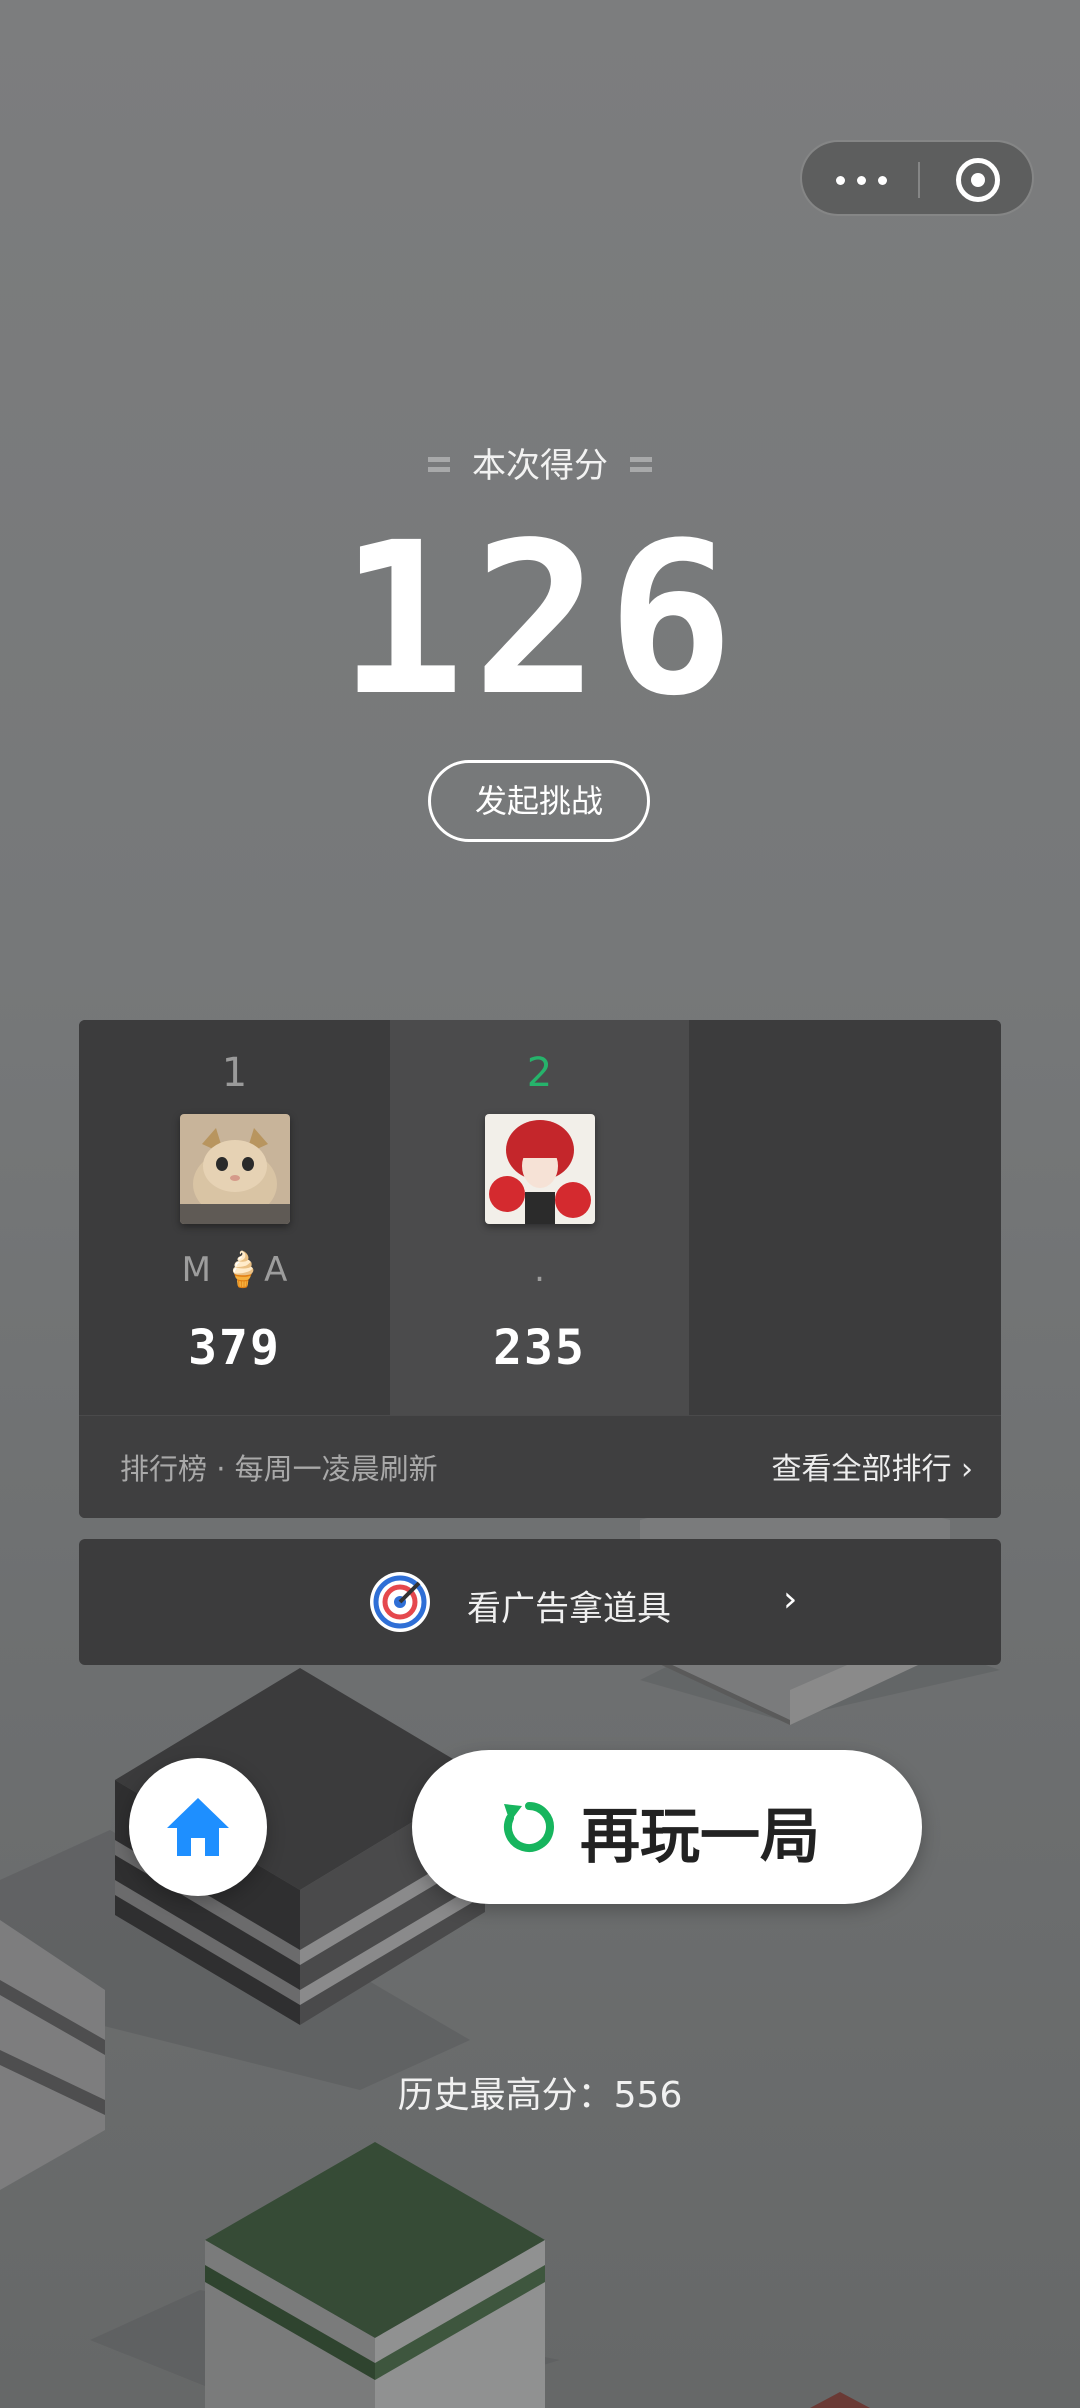  Describe the element at coordinates (569, 1609) in the screenshot. I see `watch-ad-label: 看广告拿道具` at that location.